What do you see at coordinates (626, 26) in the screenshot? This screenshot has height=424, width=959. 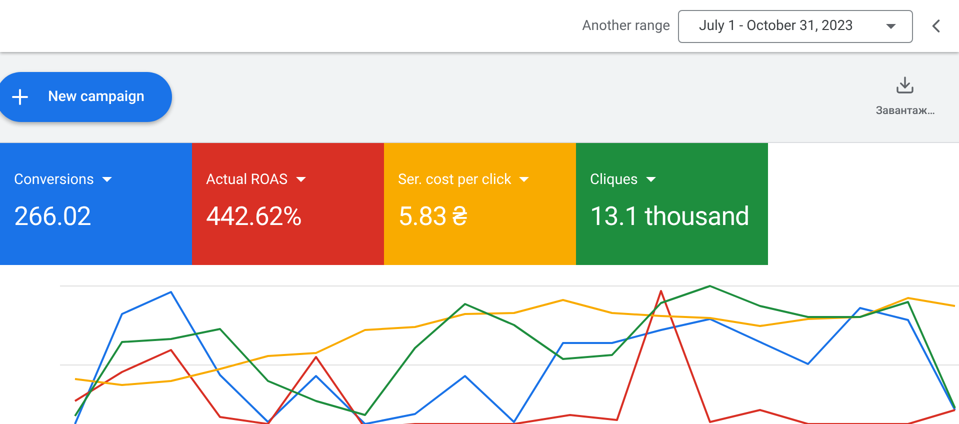 I see `range-label: Another range` at bounding box center [626, 26].